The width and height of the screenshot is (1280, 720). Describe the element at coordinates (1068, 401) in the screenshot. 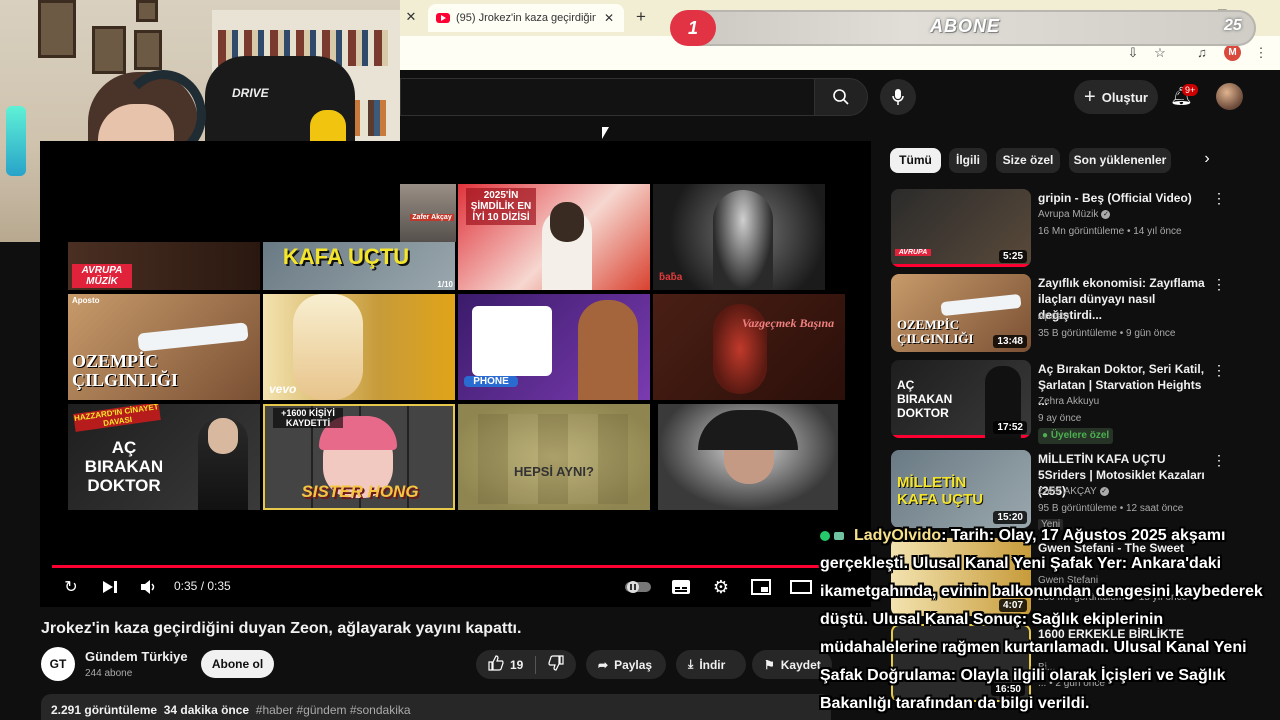

I see `rec-channel: Zehra Akkuyu` at that location.